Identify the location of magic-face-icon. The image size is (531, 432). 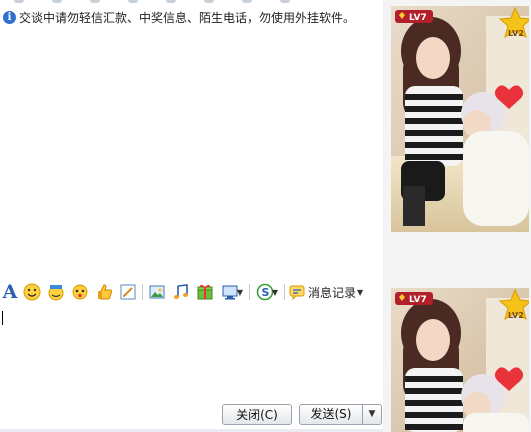
(56, 293).